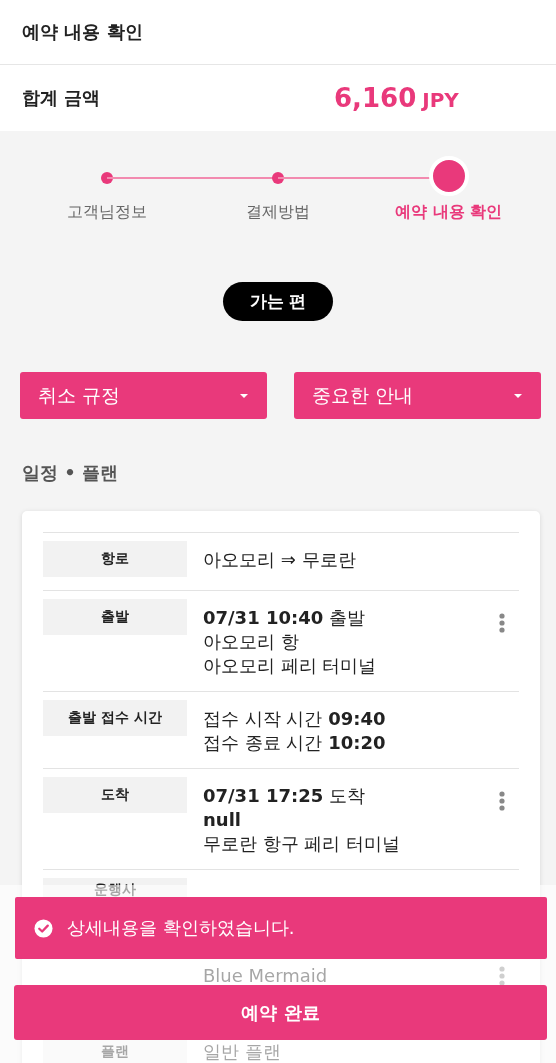 Image resolution: width=556 pixels, height=1063 pixels. What do you see at coordinates (280, 1012) in the screenshot?
I see `complete-booking-button: 예약 완료` at bounding box center [280, 1012].